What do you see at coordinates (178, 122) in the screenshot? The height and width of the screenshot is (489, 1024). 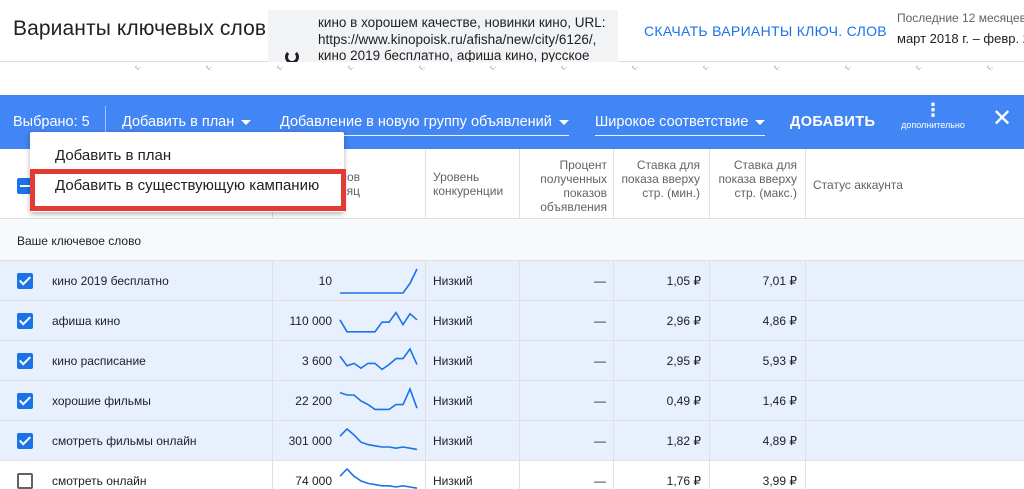 I see `add-to-plan-label: Добавить в план` at bounding box center [178, 122].